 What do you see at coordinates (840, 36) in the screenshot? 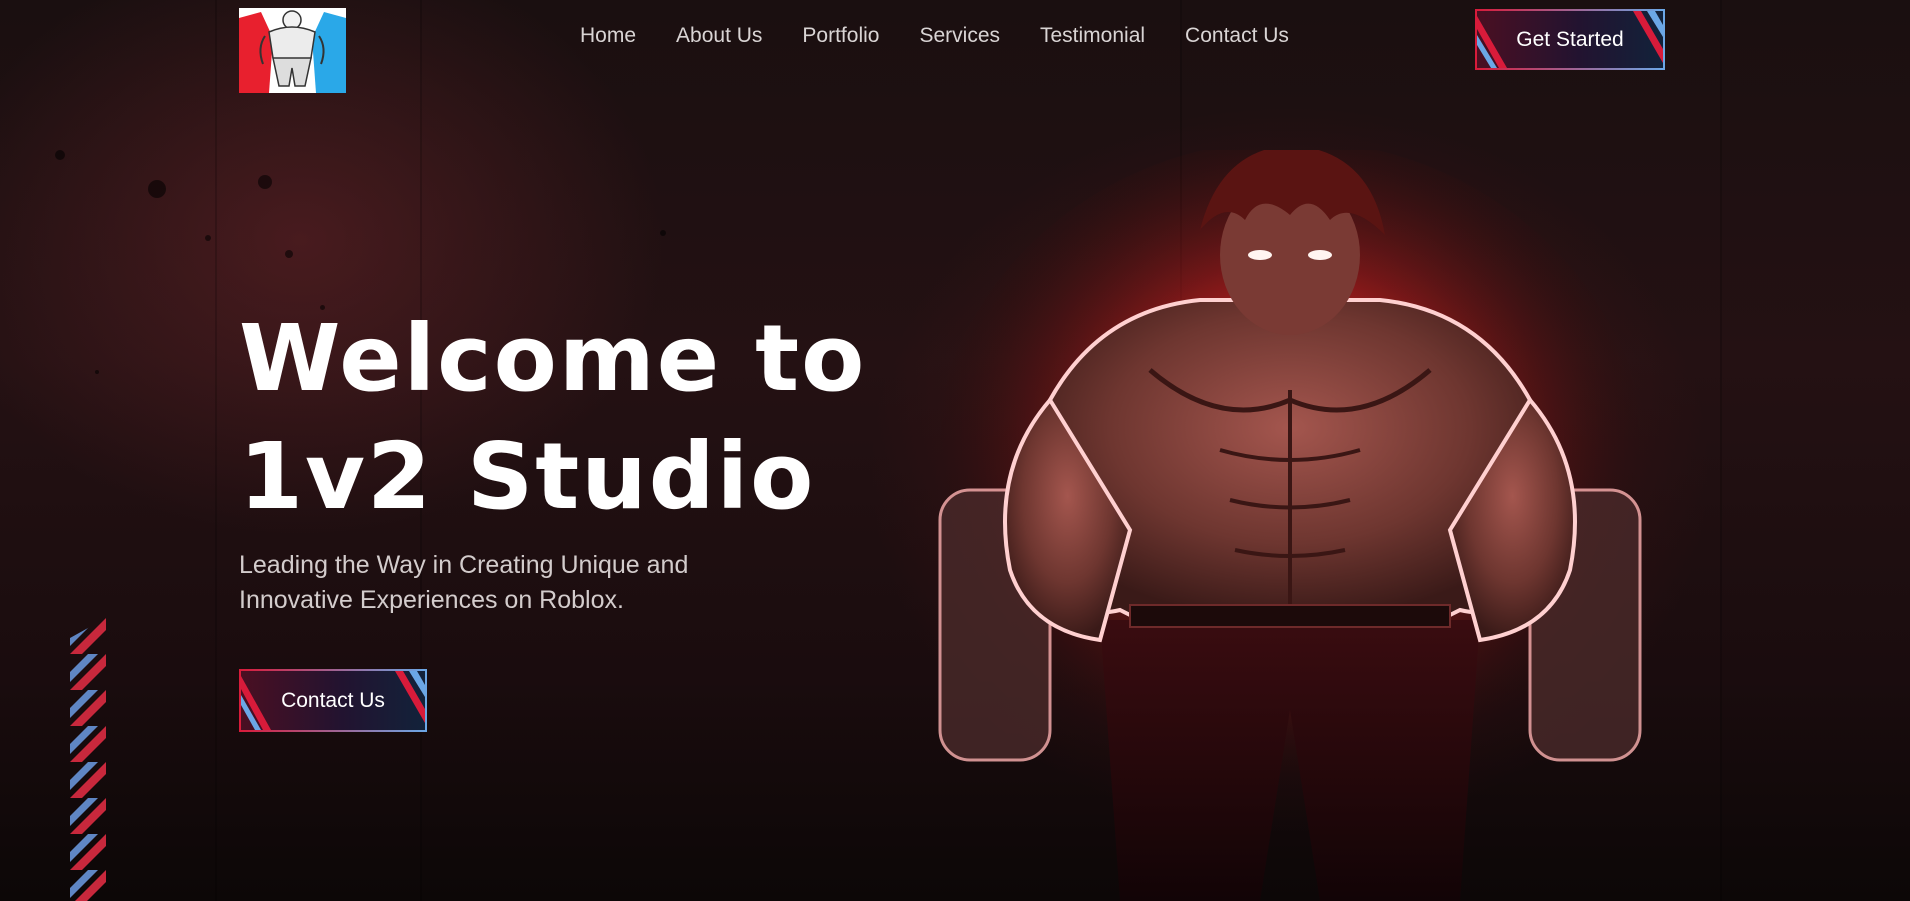
I see `nav-portfolio: Portfolio` at bounding box center [840, 36].